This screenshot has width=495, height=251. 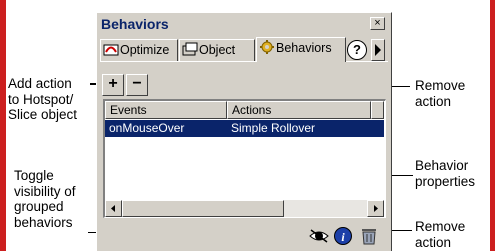 What do you see at coordinates (244, 24) in the screenshot?
I see `panel-titlebar: Behaviors ×` at bounding box center [244, 24].